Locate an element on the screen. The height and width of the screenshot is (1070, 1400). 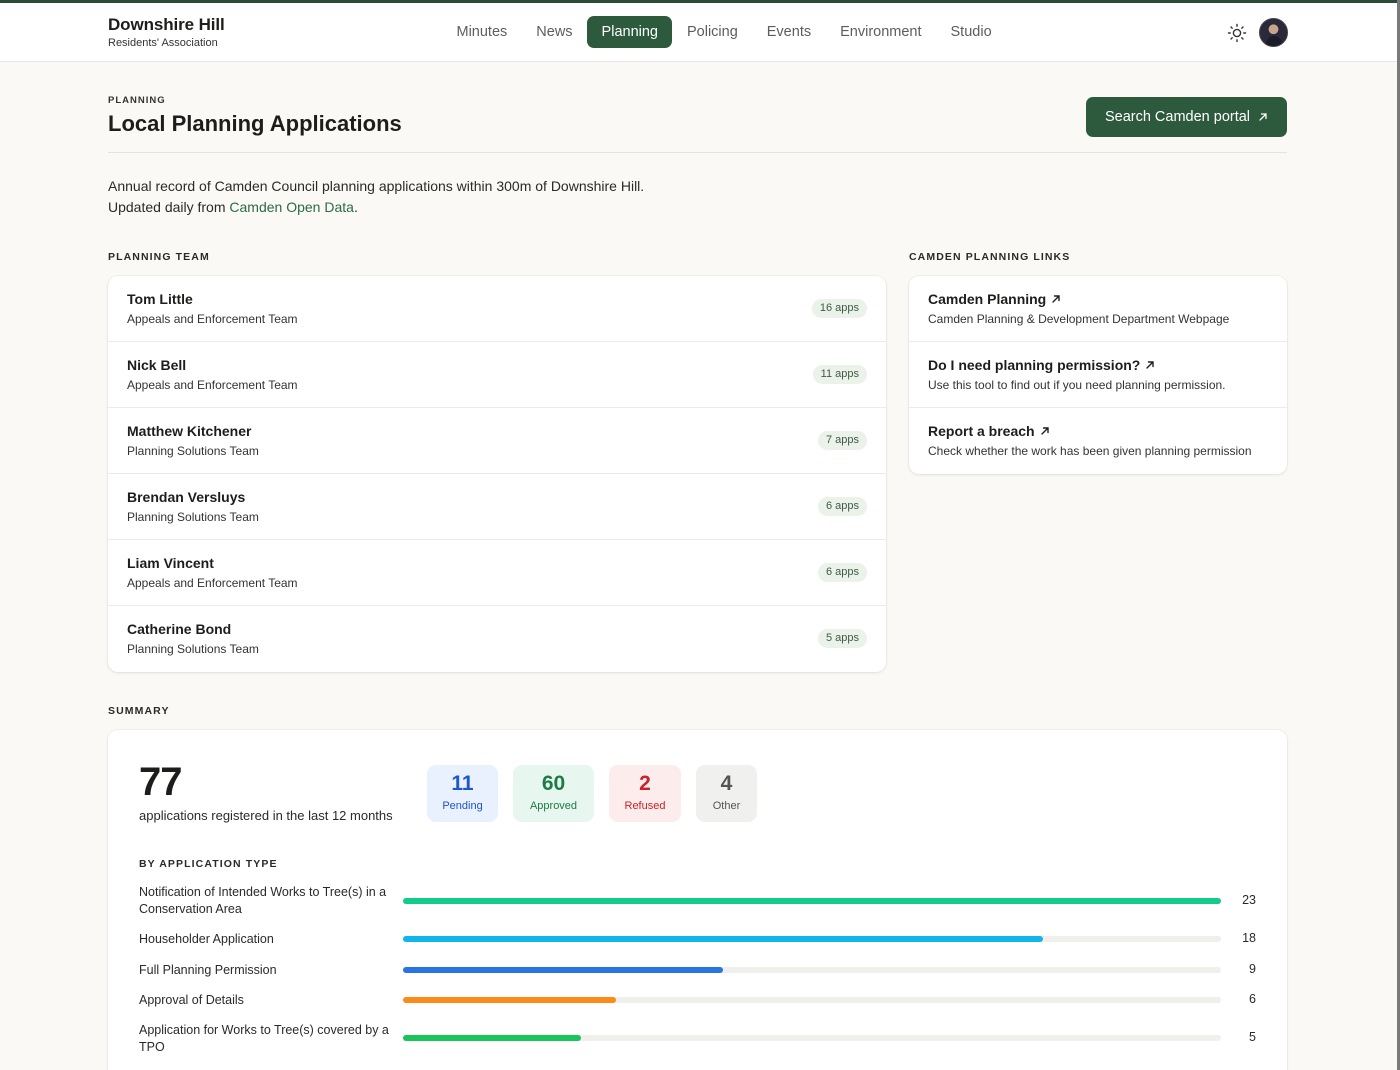
planning-team-heading: PLANNING TEAM is located at coordinates (159, 257).